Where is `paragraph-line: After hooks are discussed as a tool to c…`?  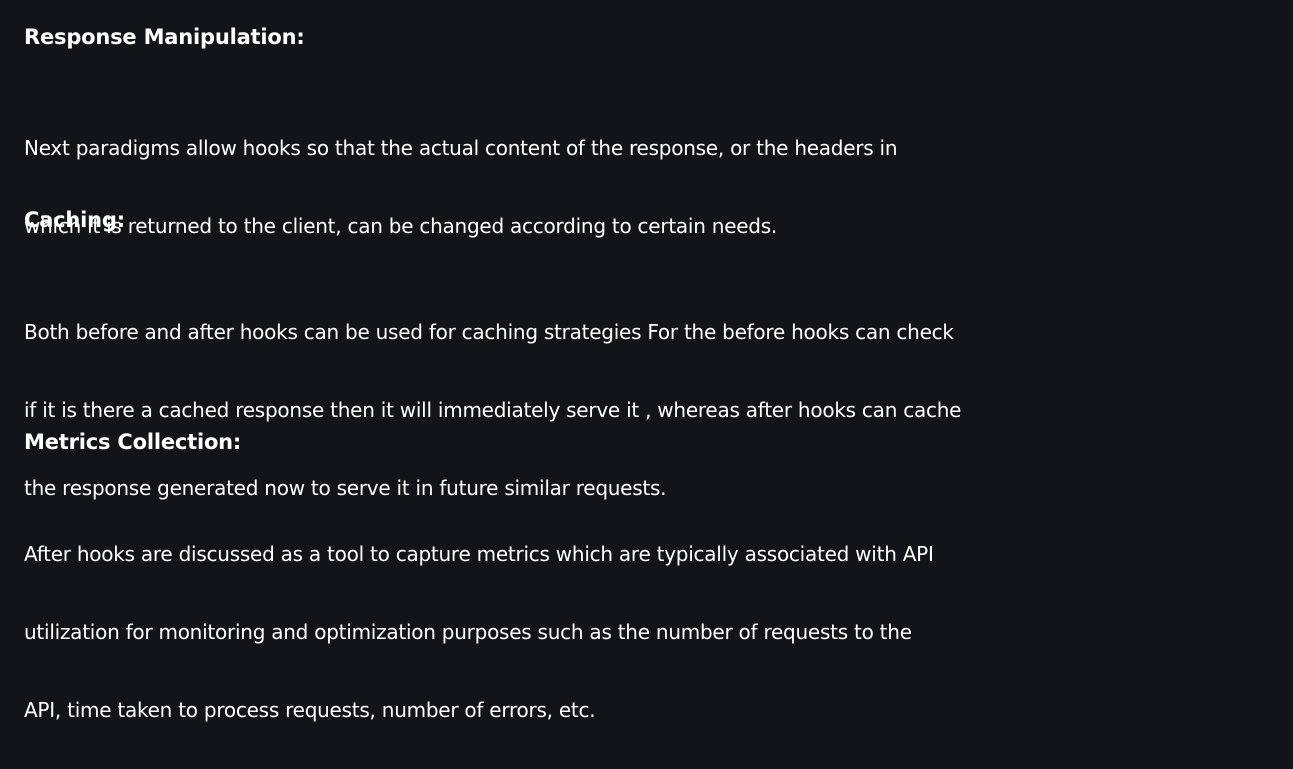
paragraph-line: After hooks are discussed as a tool to c… is located at coordinates (479, 554).